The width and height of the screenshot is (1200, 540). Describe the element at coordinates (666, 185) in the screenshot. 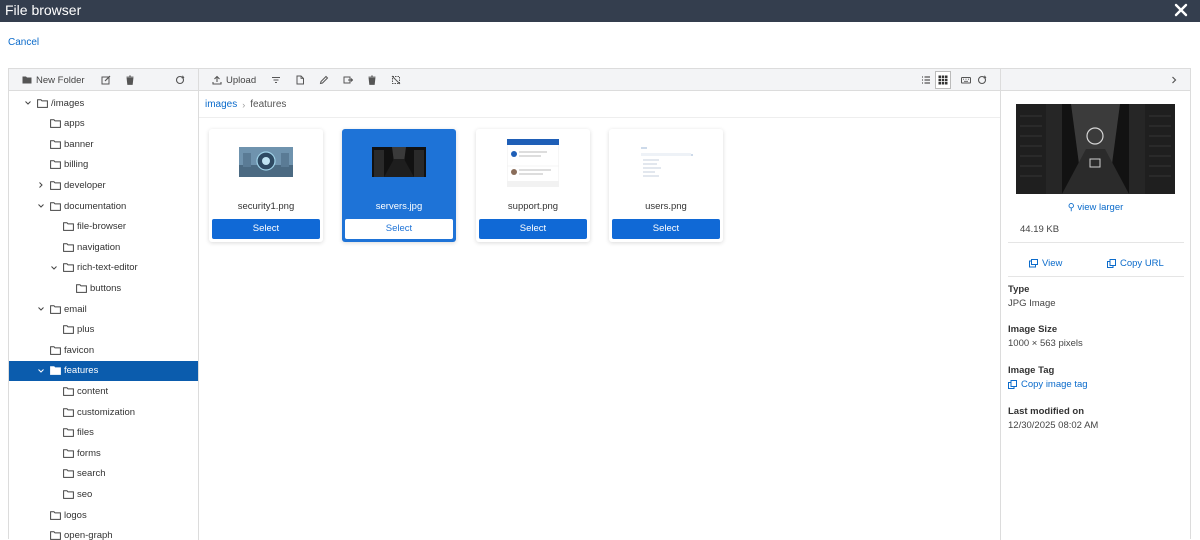

I see `file-card-users: users.png Select` at that location.